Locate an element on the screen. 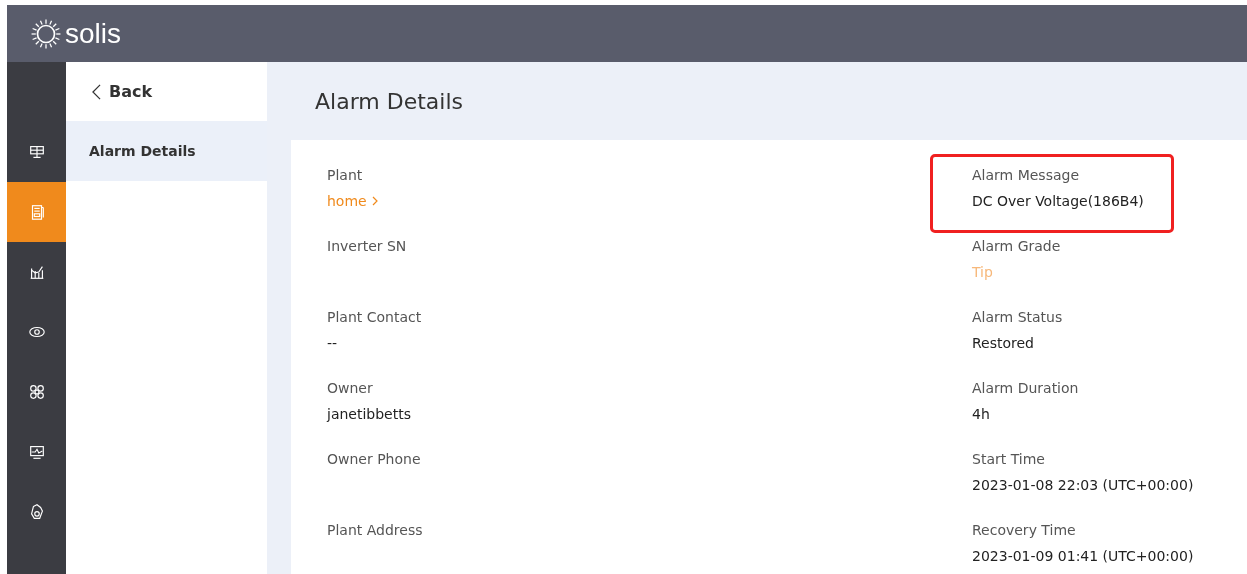 The height and width of the screenshot is (574, 1247). field-value: 2023-01-08 22:03 (UTC+00:00) is located at coordinates (1083, 485).